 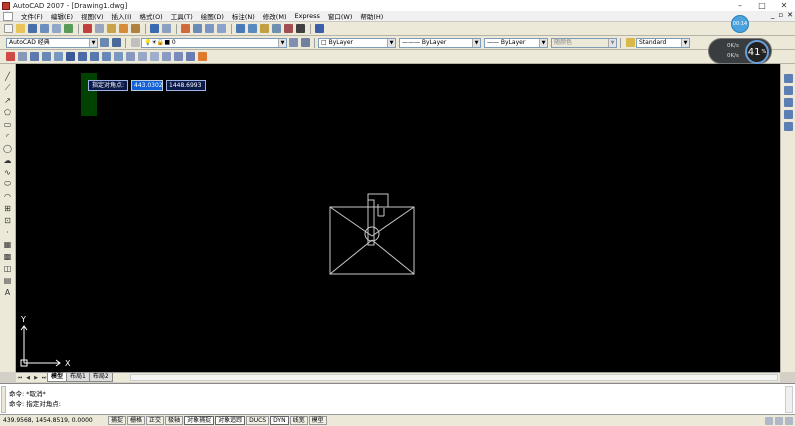 I want to click on properties-icon, so click(x=240, y=28).